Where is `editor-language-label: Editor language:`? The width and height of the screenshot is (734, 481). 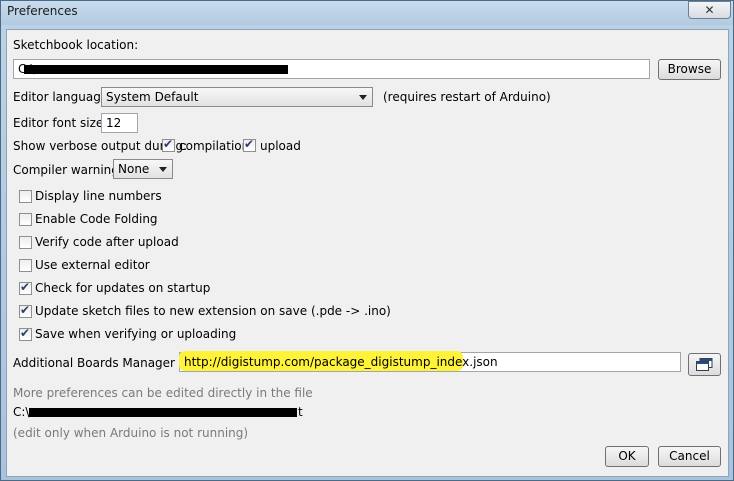 editor-language-label: Editor language: is located at coordinates (63, 97).